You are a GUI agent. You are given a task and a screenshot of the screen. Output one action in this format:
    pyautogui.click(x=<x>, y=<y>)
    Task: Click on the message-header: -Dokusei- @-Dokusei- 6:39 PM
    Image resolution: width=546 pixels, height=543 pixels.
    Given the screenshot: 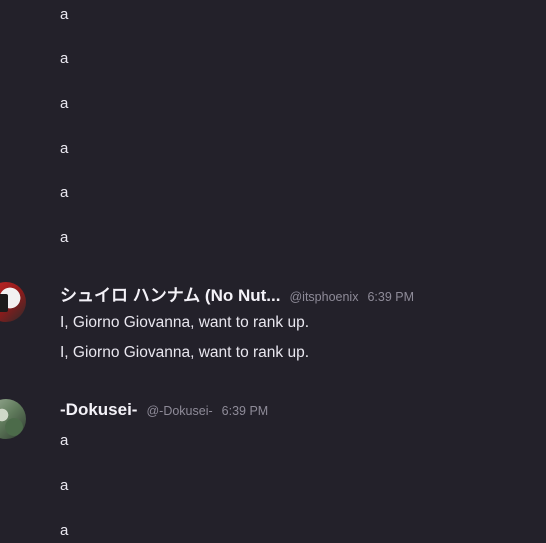 What is the action you would take?
    pyautogui.click(x=164, y=410)
    